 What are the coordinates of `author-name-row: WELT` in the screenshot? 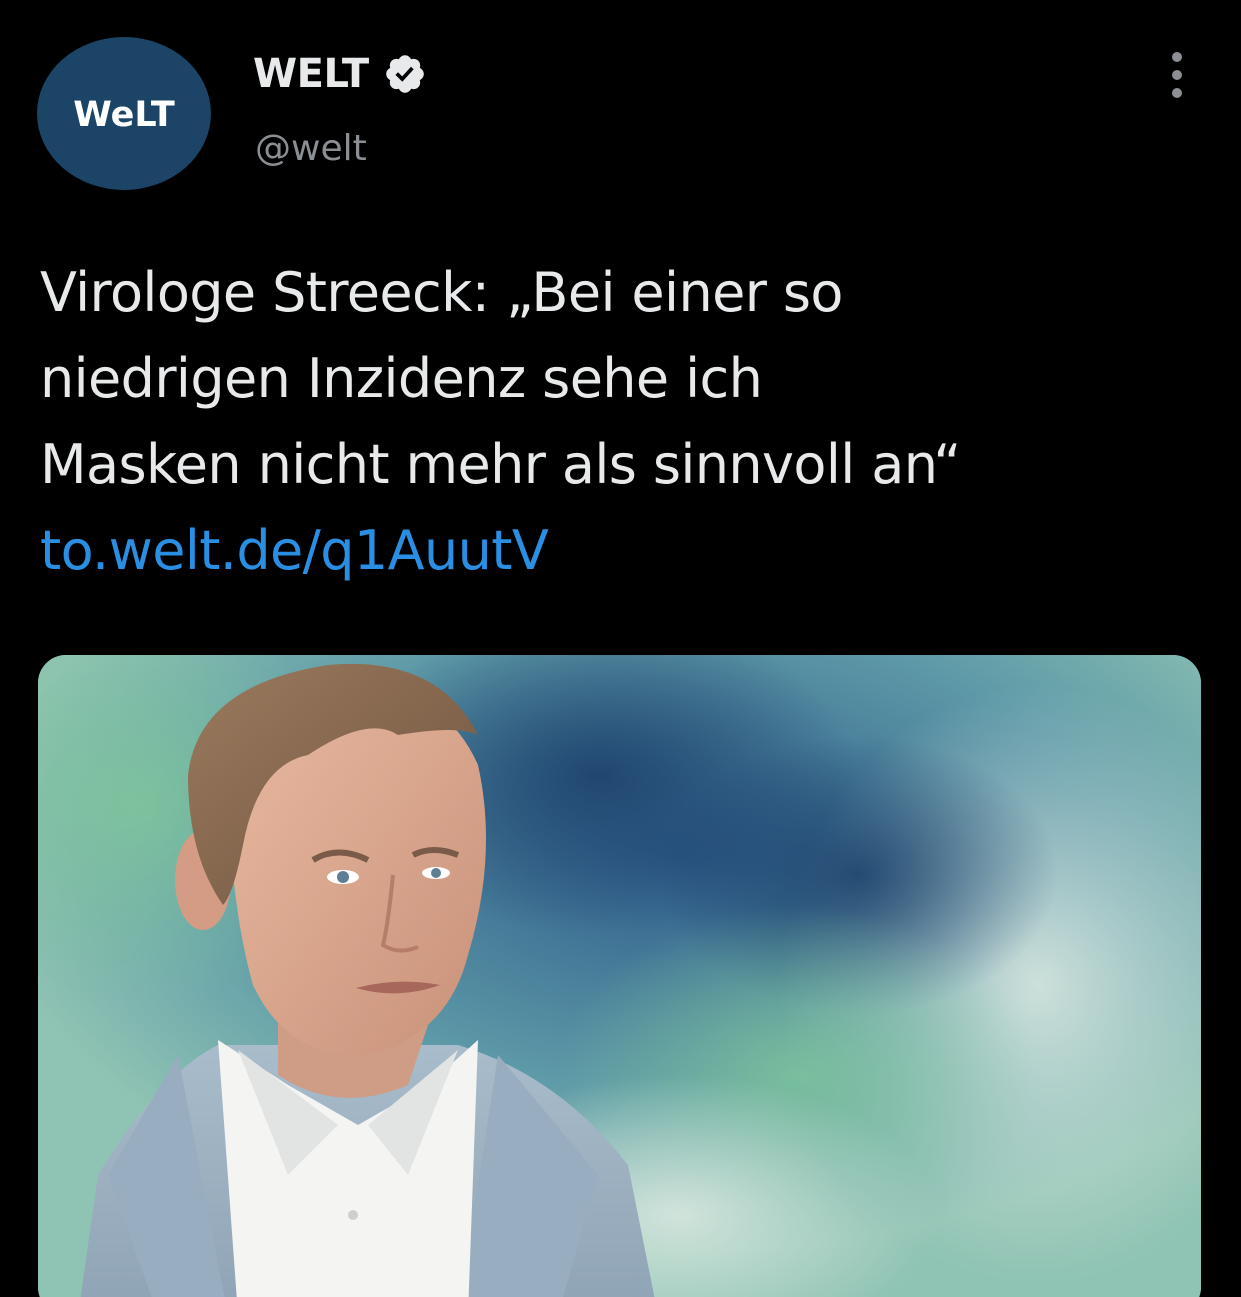 It's located at (340, 74).